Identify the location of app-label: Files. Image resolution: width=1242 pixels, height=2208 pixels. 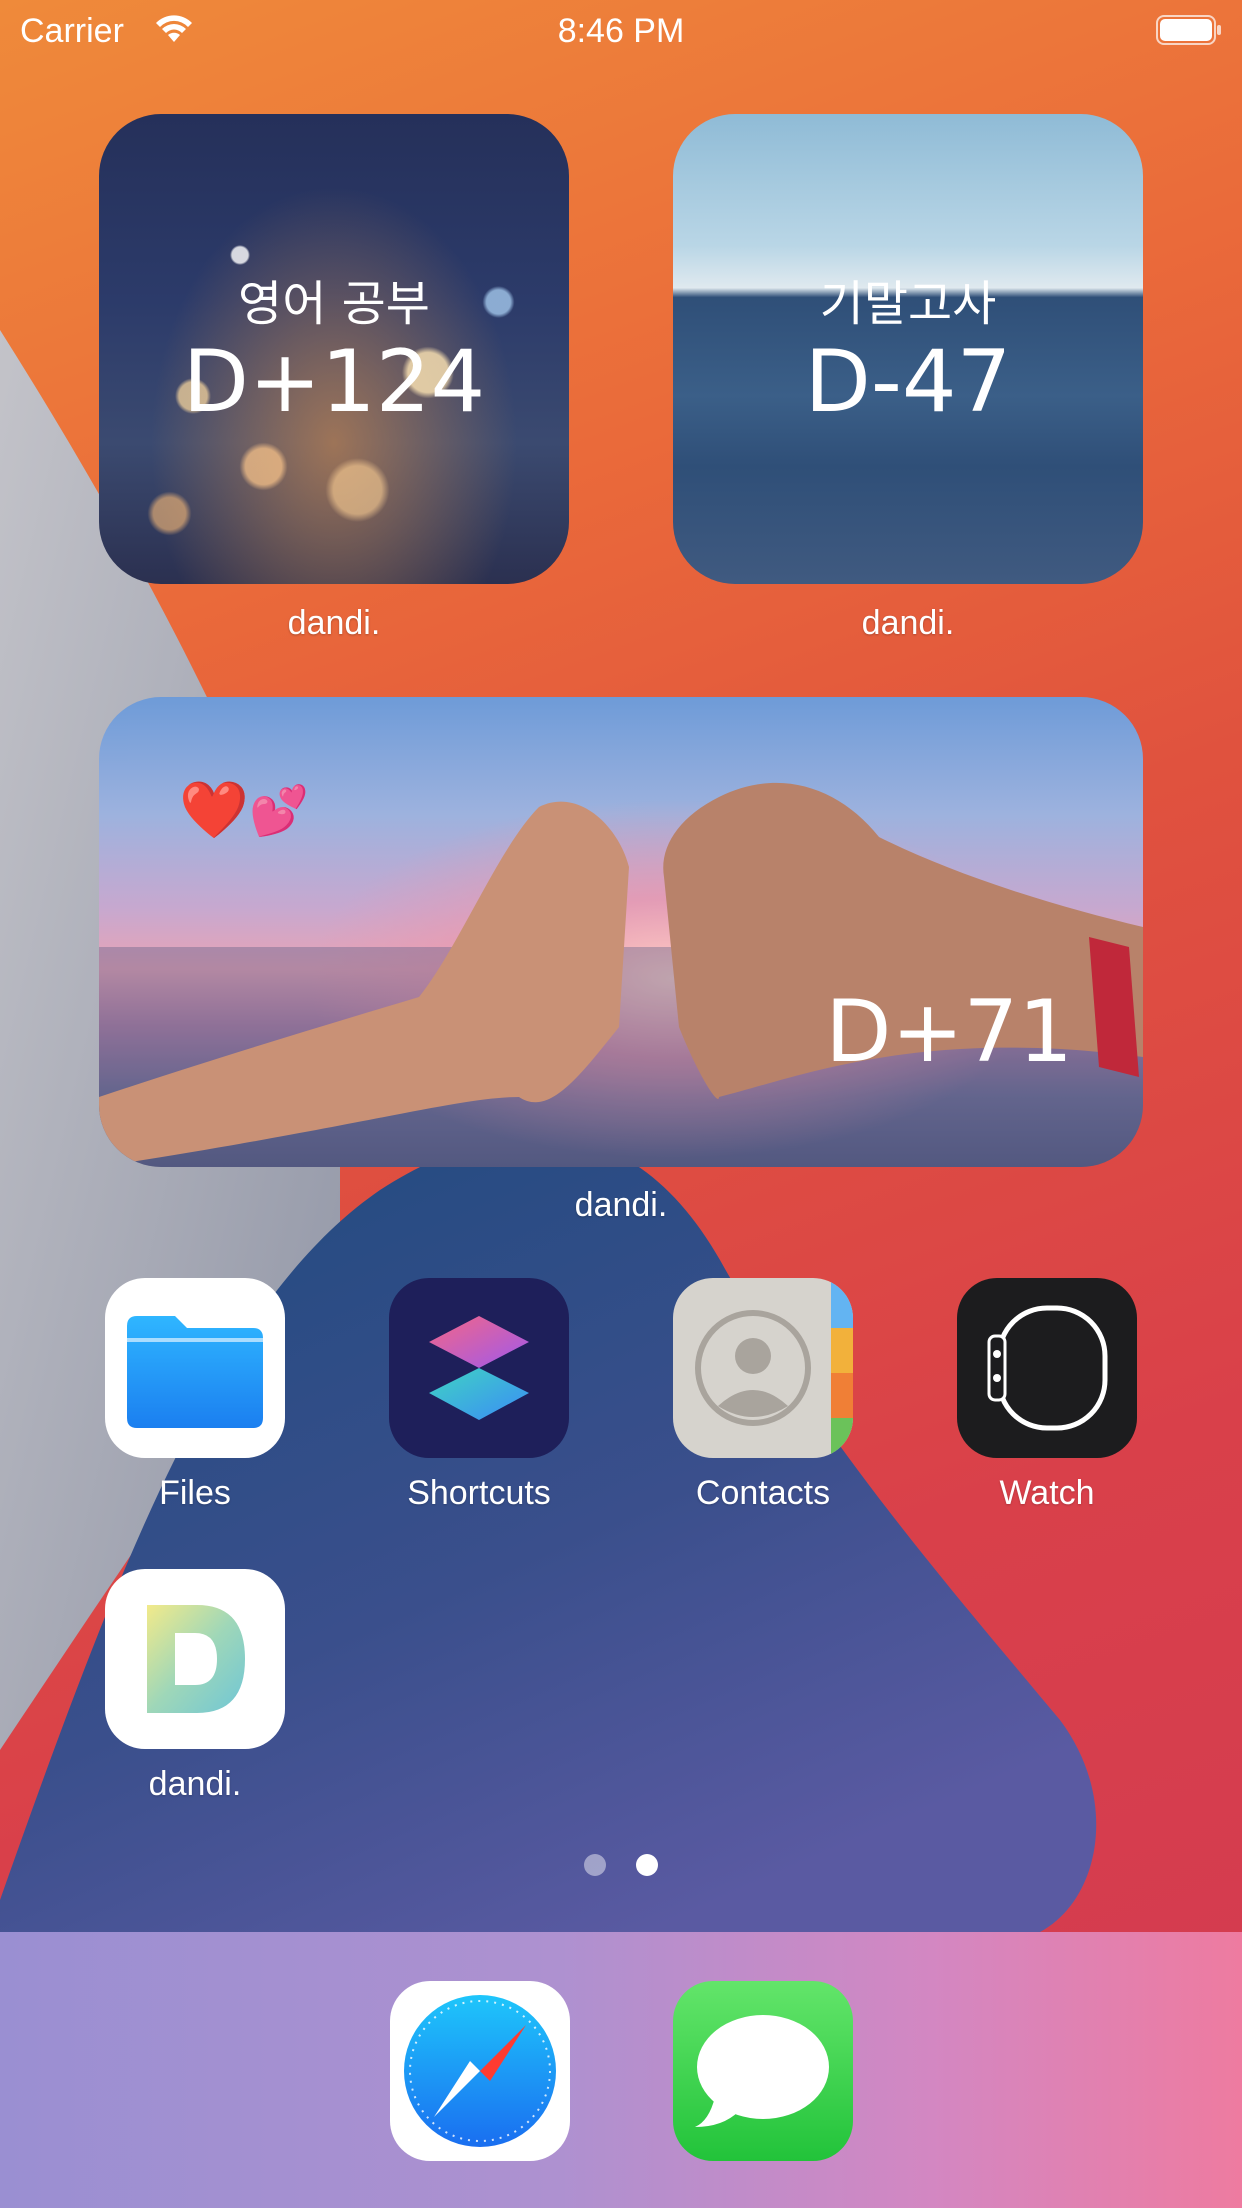
(195, 1493).